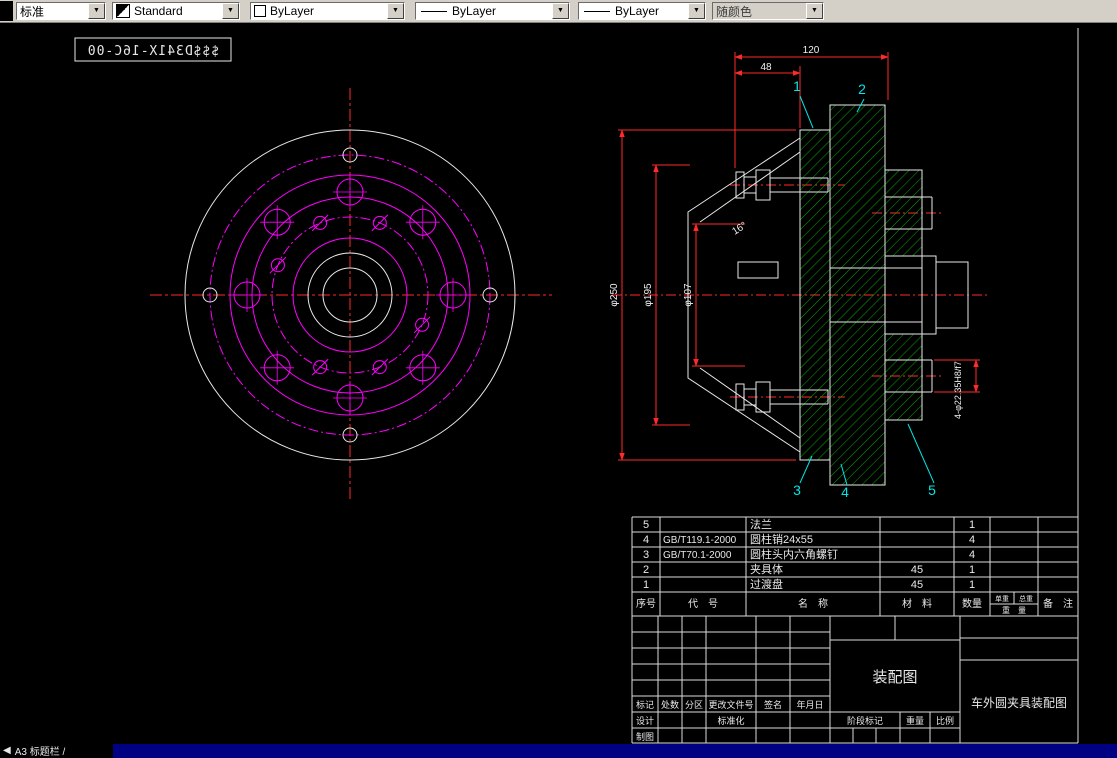 This screenshot has height=758, width=1117. I want to click on tb-draft: 制图, so click(645, 736).